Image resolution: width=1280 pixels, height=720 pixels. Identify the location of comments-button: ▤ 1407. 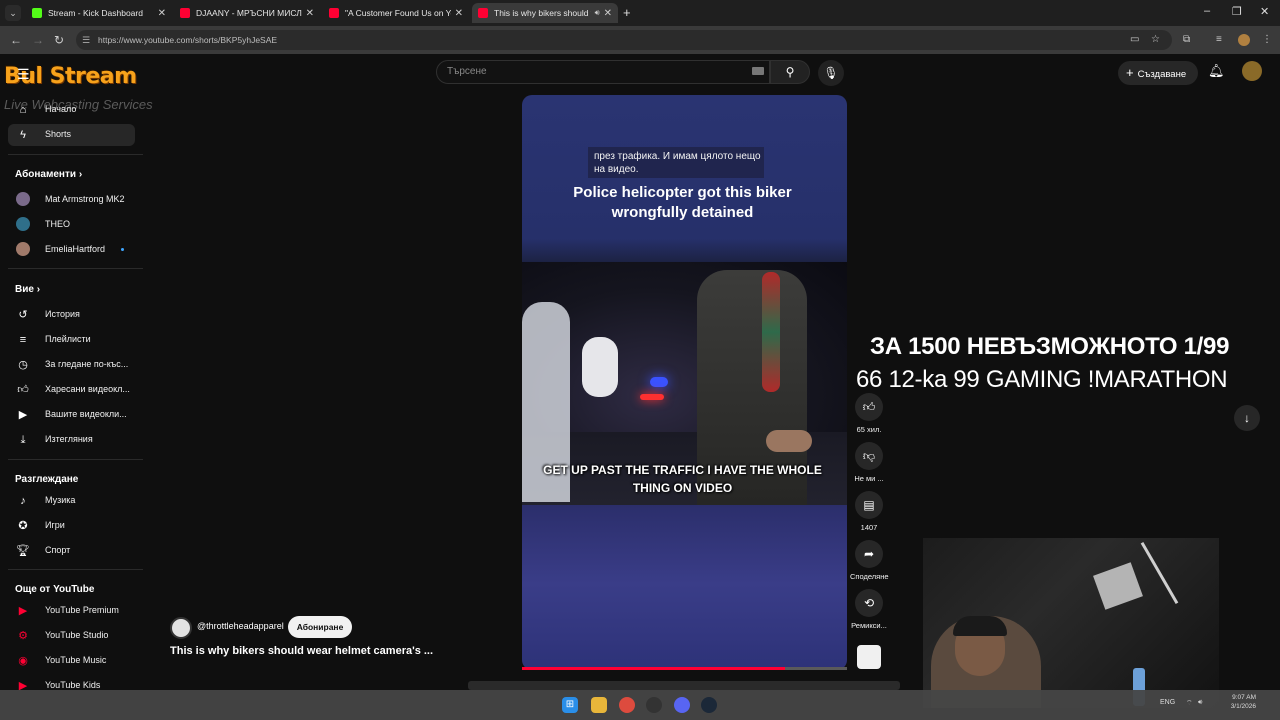
(869, 511).